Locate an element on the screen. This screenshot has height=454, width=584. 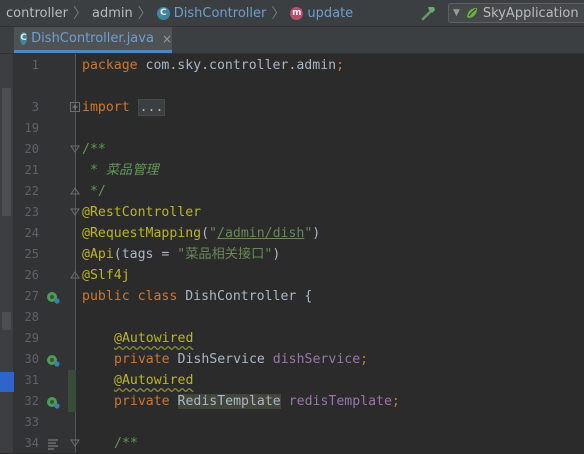
code-line: 26 @Slf4j is located at coordinates (292, 275).